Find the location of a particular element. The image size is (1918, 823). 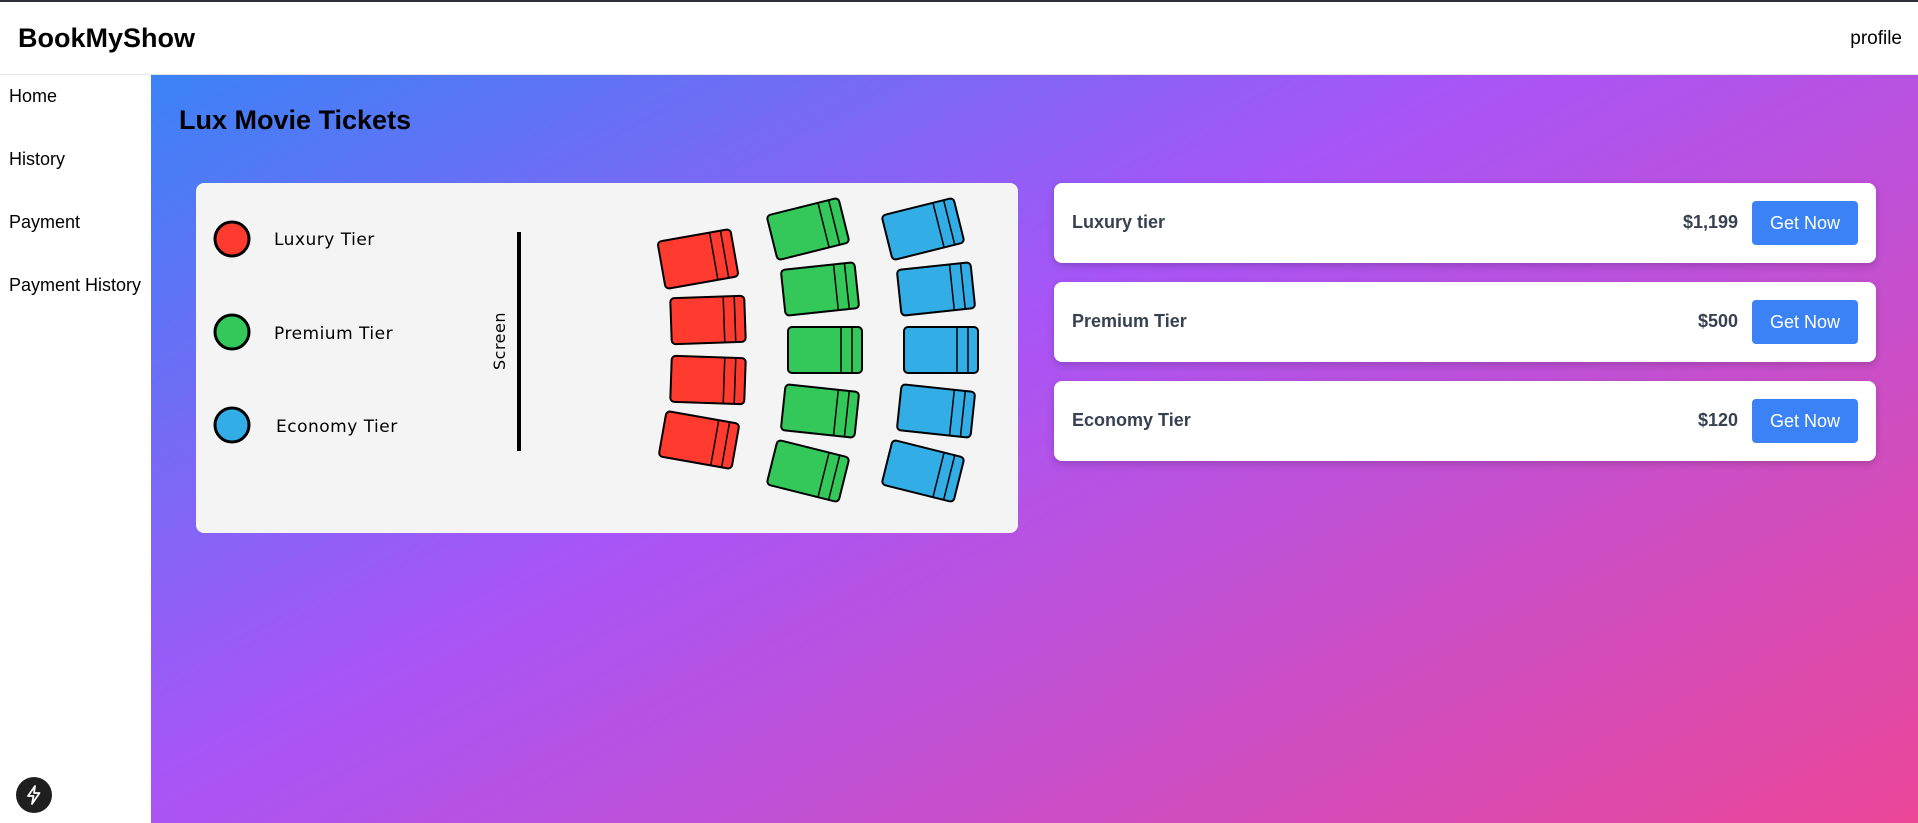

tier-price: $500 is located at coordinates (1717, 321).